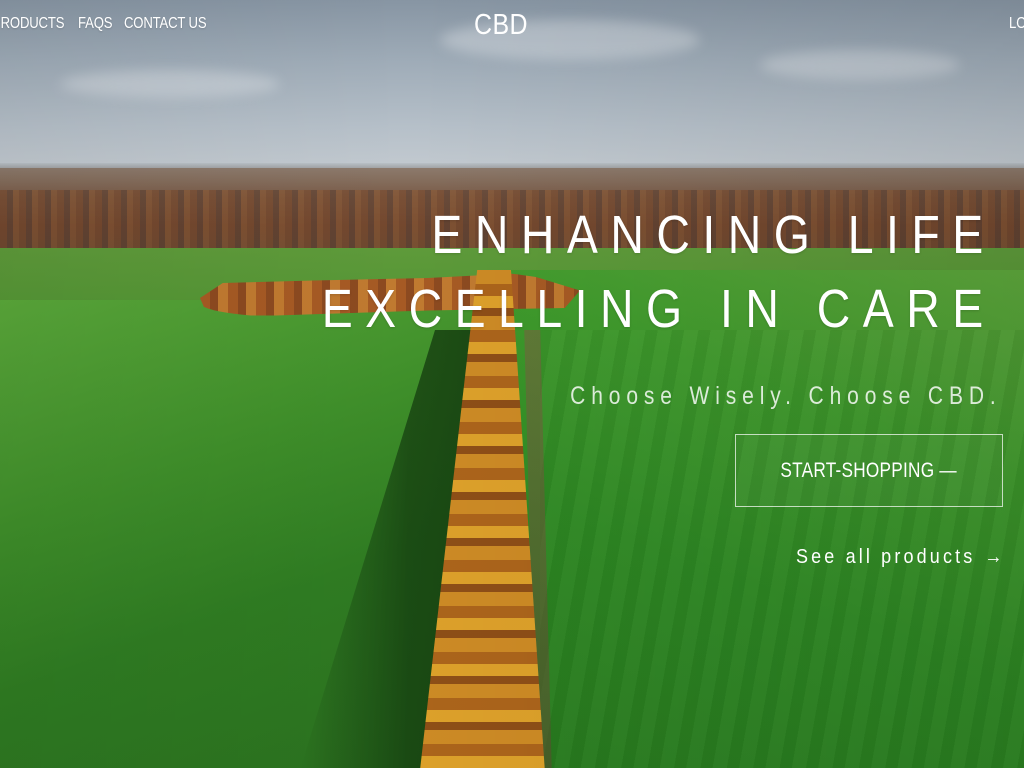  Describe the element at coordinates (993, 557) in the screenshot. I see `arrow-right-icon: →` at that location.